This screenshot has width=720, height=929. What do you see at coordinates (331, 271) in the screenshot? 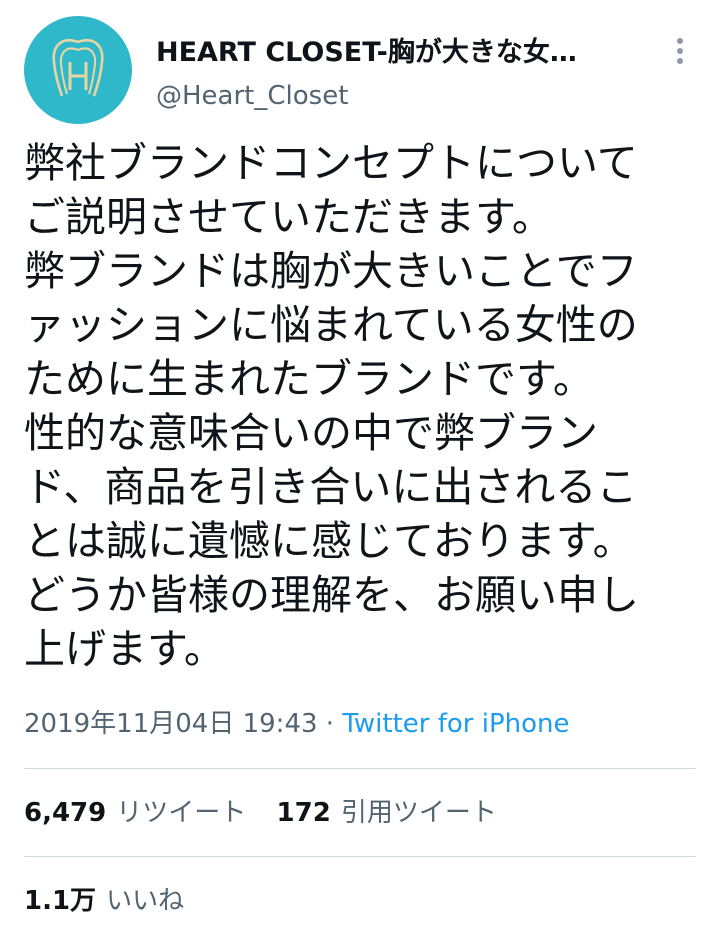
I see `tweet-text-line: 弊ブランドは胸が大きいことでフ` at bounding box center [331, 271].